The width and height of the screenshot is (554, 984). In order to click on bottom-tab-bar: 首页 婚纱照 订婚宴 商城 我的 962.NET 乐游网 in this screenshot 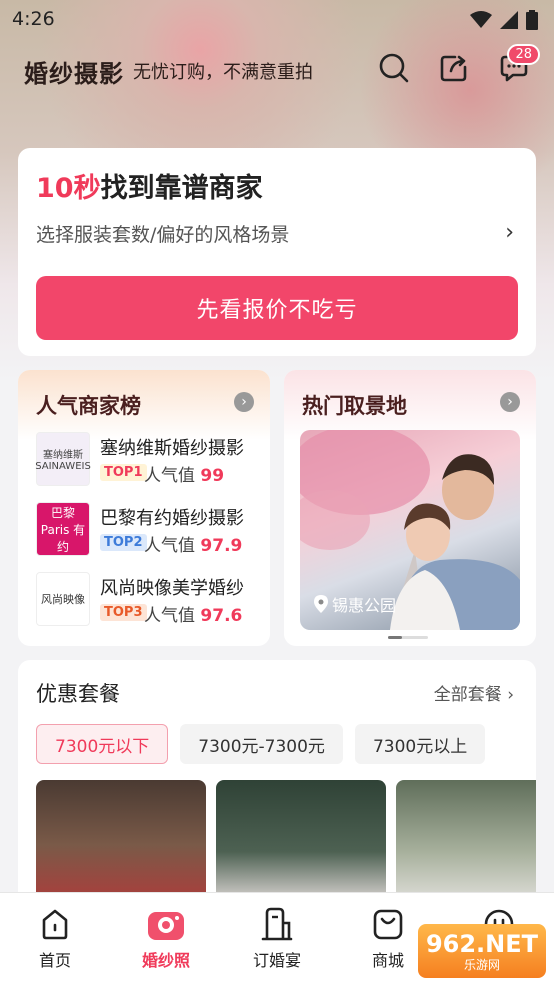, I will do `click(277, 938)`.